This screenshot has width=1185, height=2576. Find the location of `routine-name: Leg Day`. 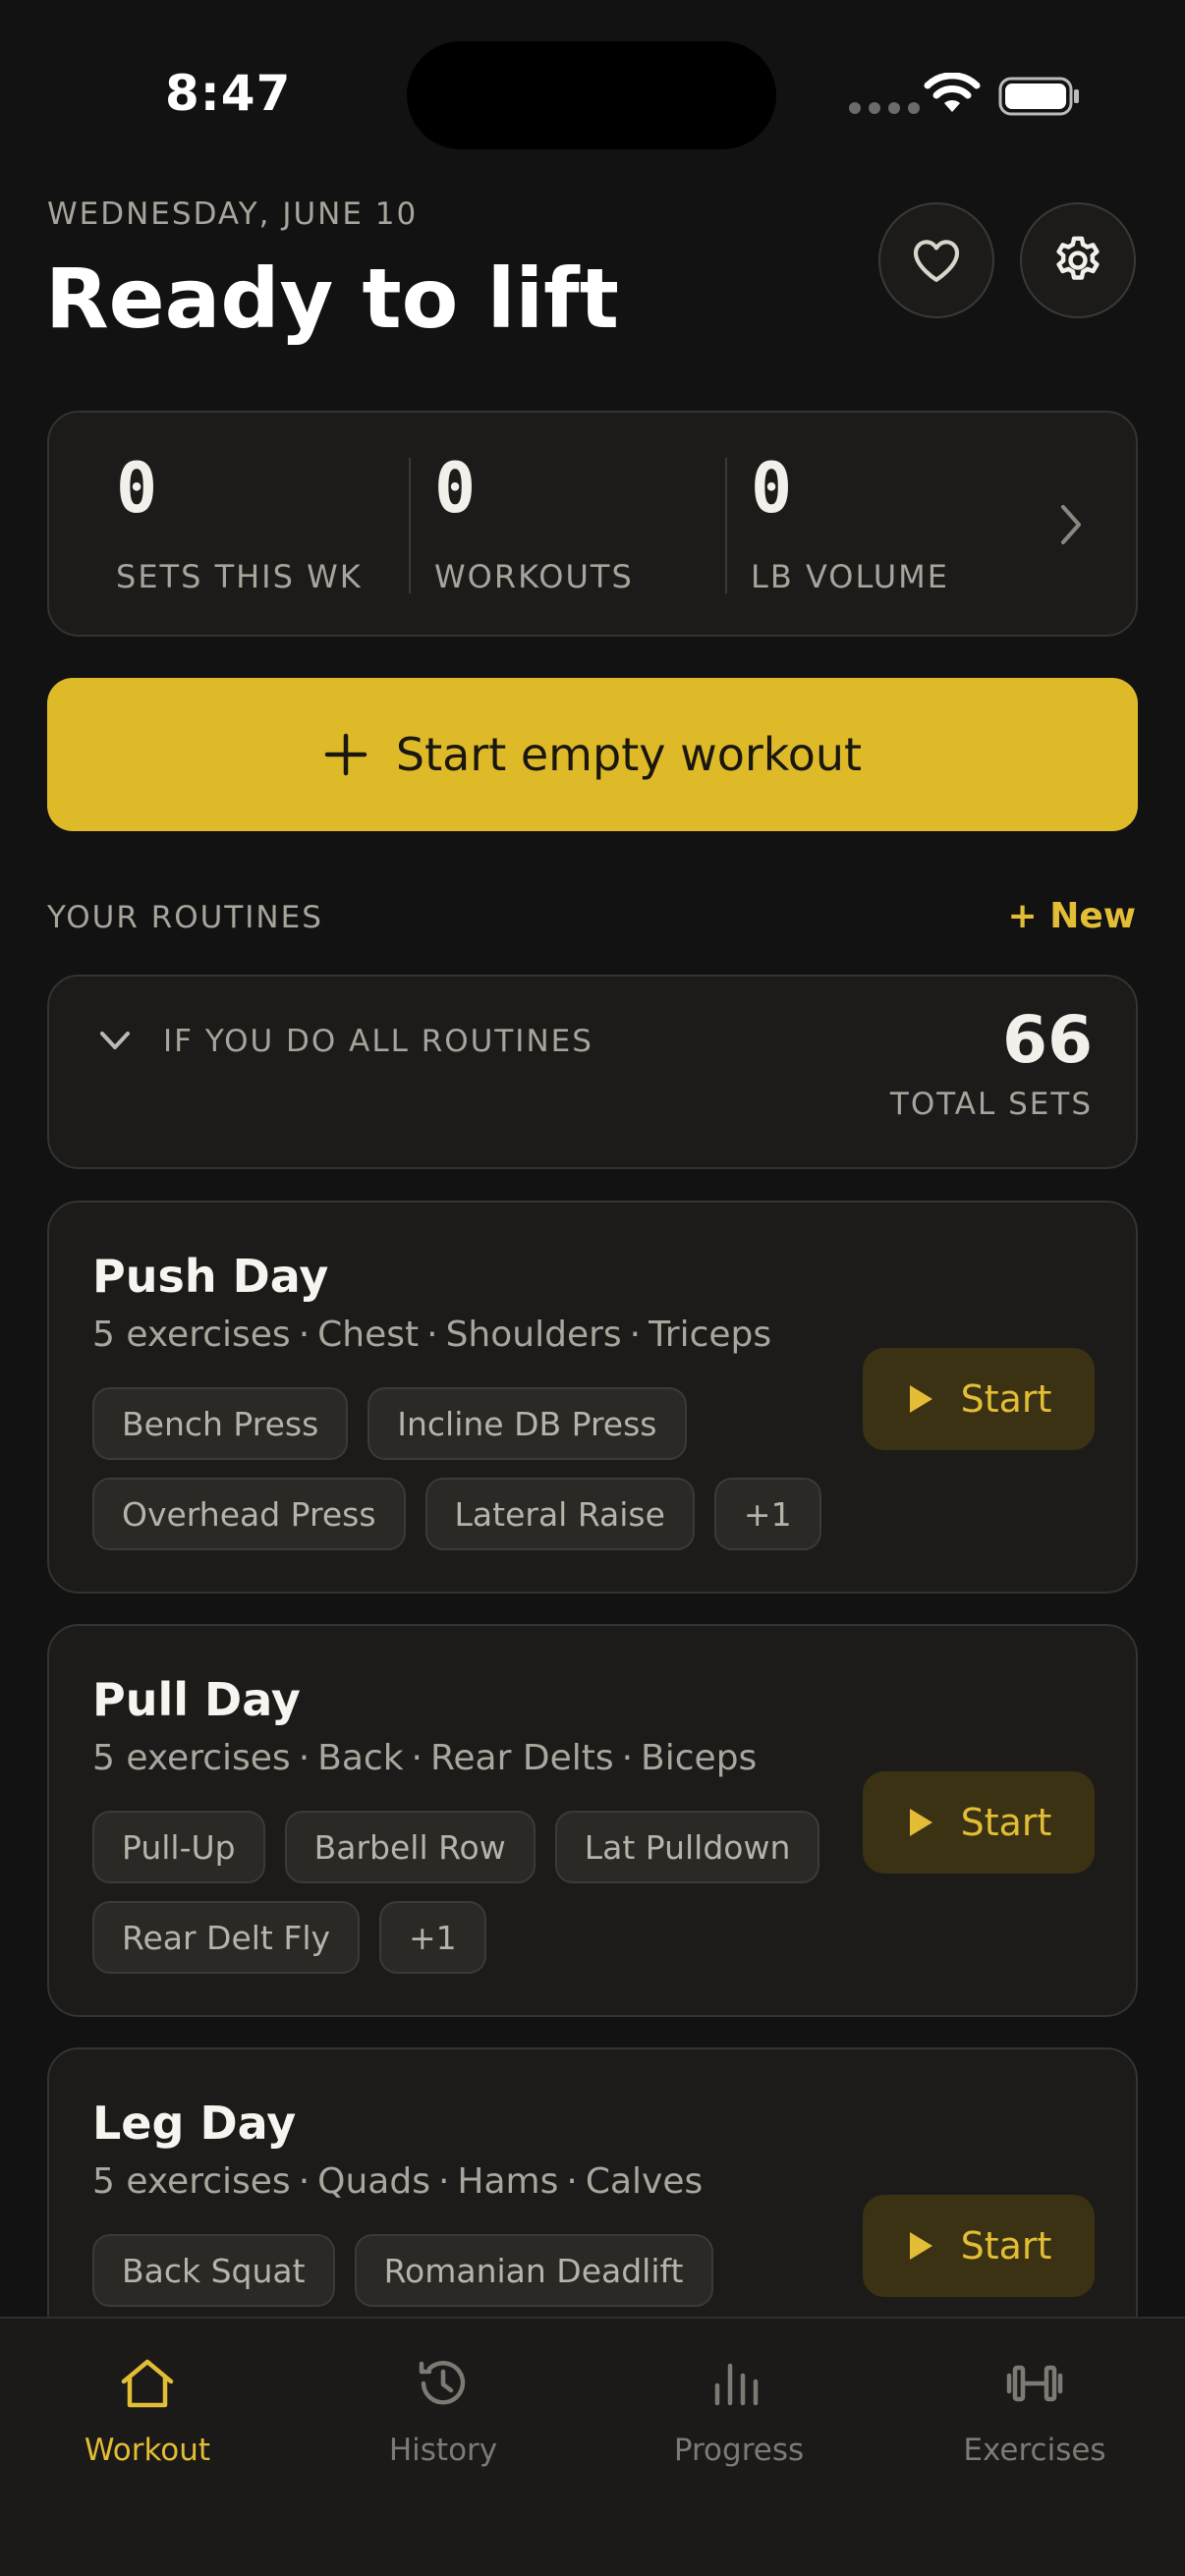

routine-name: Leg Day is located at coordinates (195, 2123).